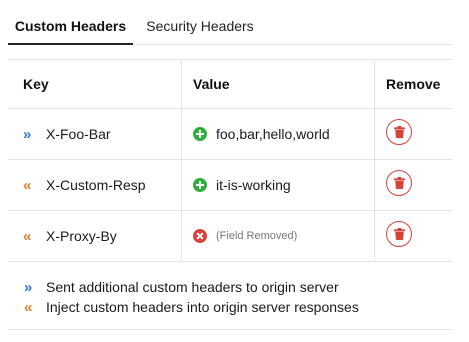 This screenshot has width=469, height=342. Describe the element at coordinates (36, 84) in the screenshot. I see `column-header-key: Key` at that location.